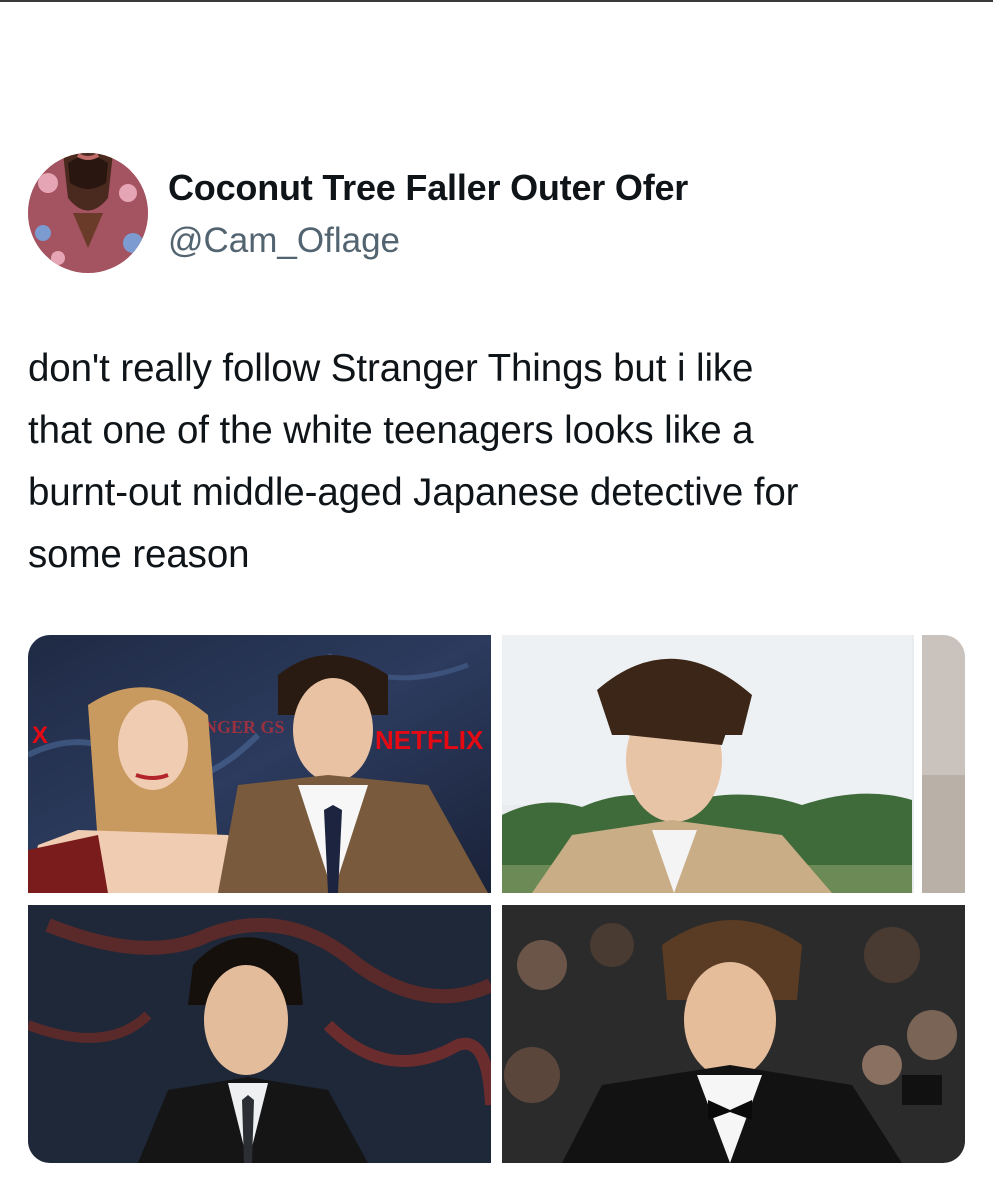 Image resolution: width=993 pixels, height=1200 pixels. What do you see at coordinates (284, 241) in the screenshot?
I see `author-handle: @Cam_Oflage` at bounding box center [284, 241].